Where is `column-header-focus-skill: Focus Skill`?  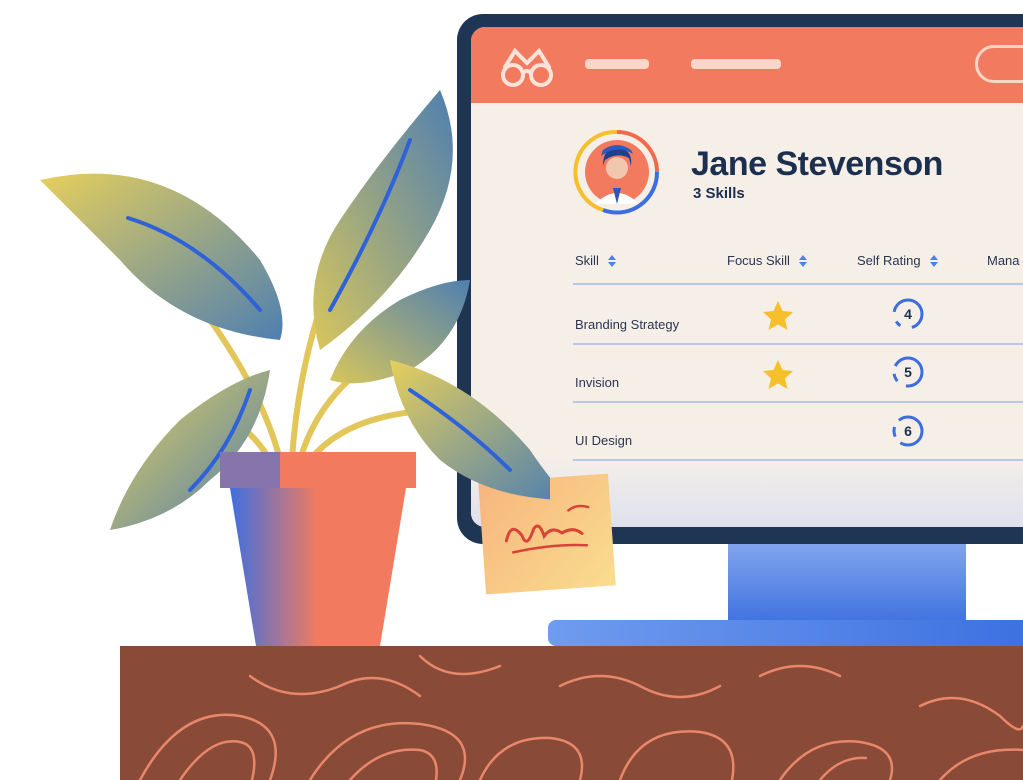
column-header-focus-skill: Focus Skill is located at coordinates (767, 260).